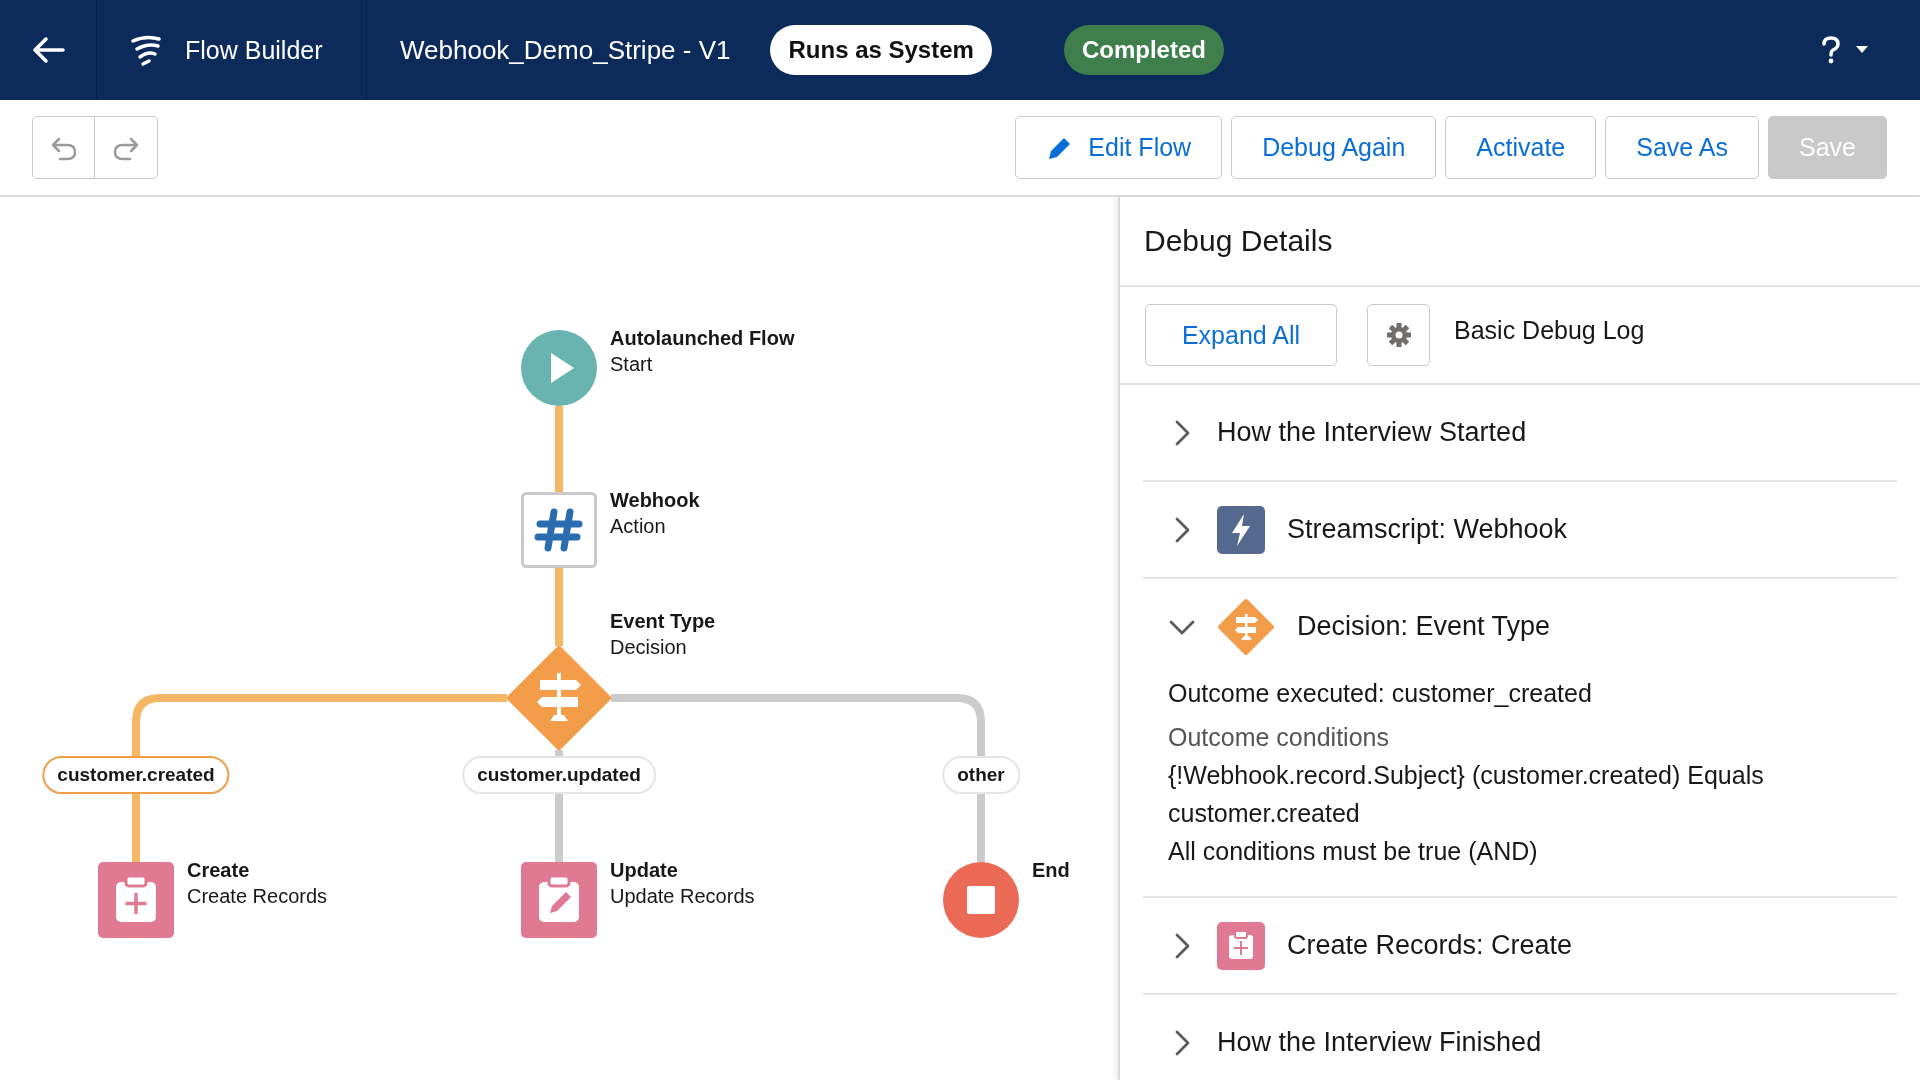 This screenshot has width=1920, height=1080. I want to click on section-header: Decision: Event Type, so click(1520, 626).